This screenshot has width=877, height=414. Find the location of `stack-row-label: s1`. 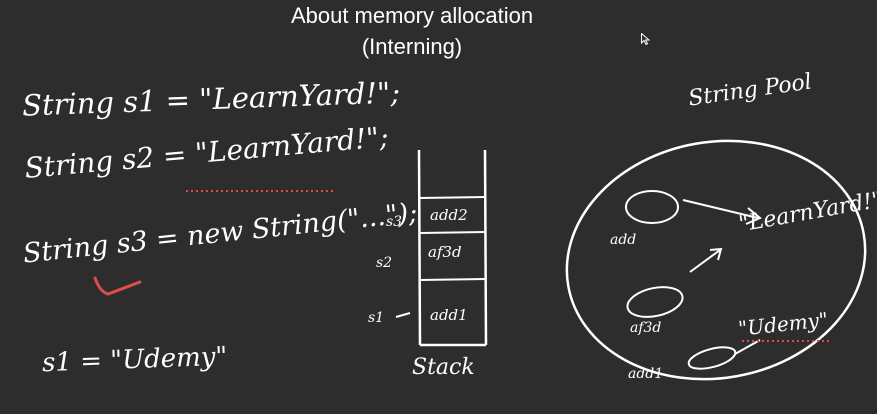

stack-row-label: s1 is located at coordinates (376, 318).